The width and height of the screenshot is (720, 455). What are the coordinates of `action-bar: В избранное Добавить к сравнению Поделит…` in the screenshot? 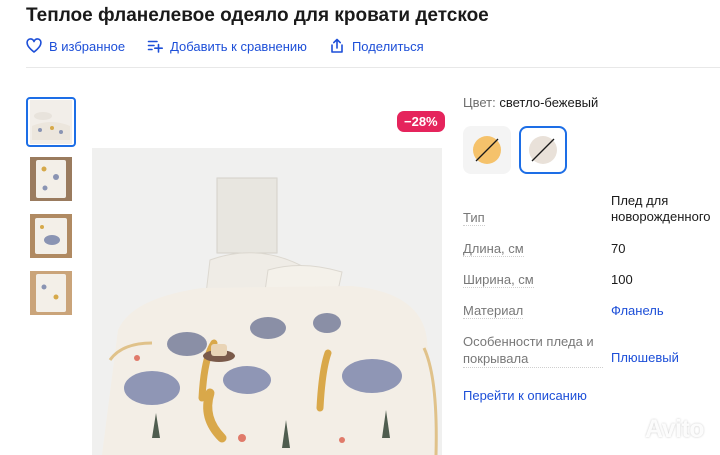 It's located at (225, 46).